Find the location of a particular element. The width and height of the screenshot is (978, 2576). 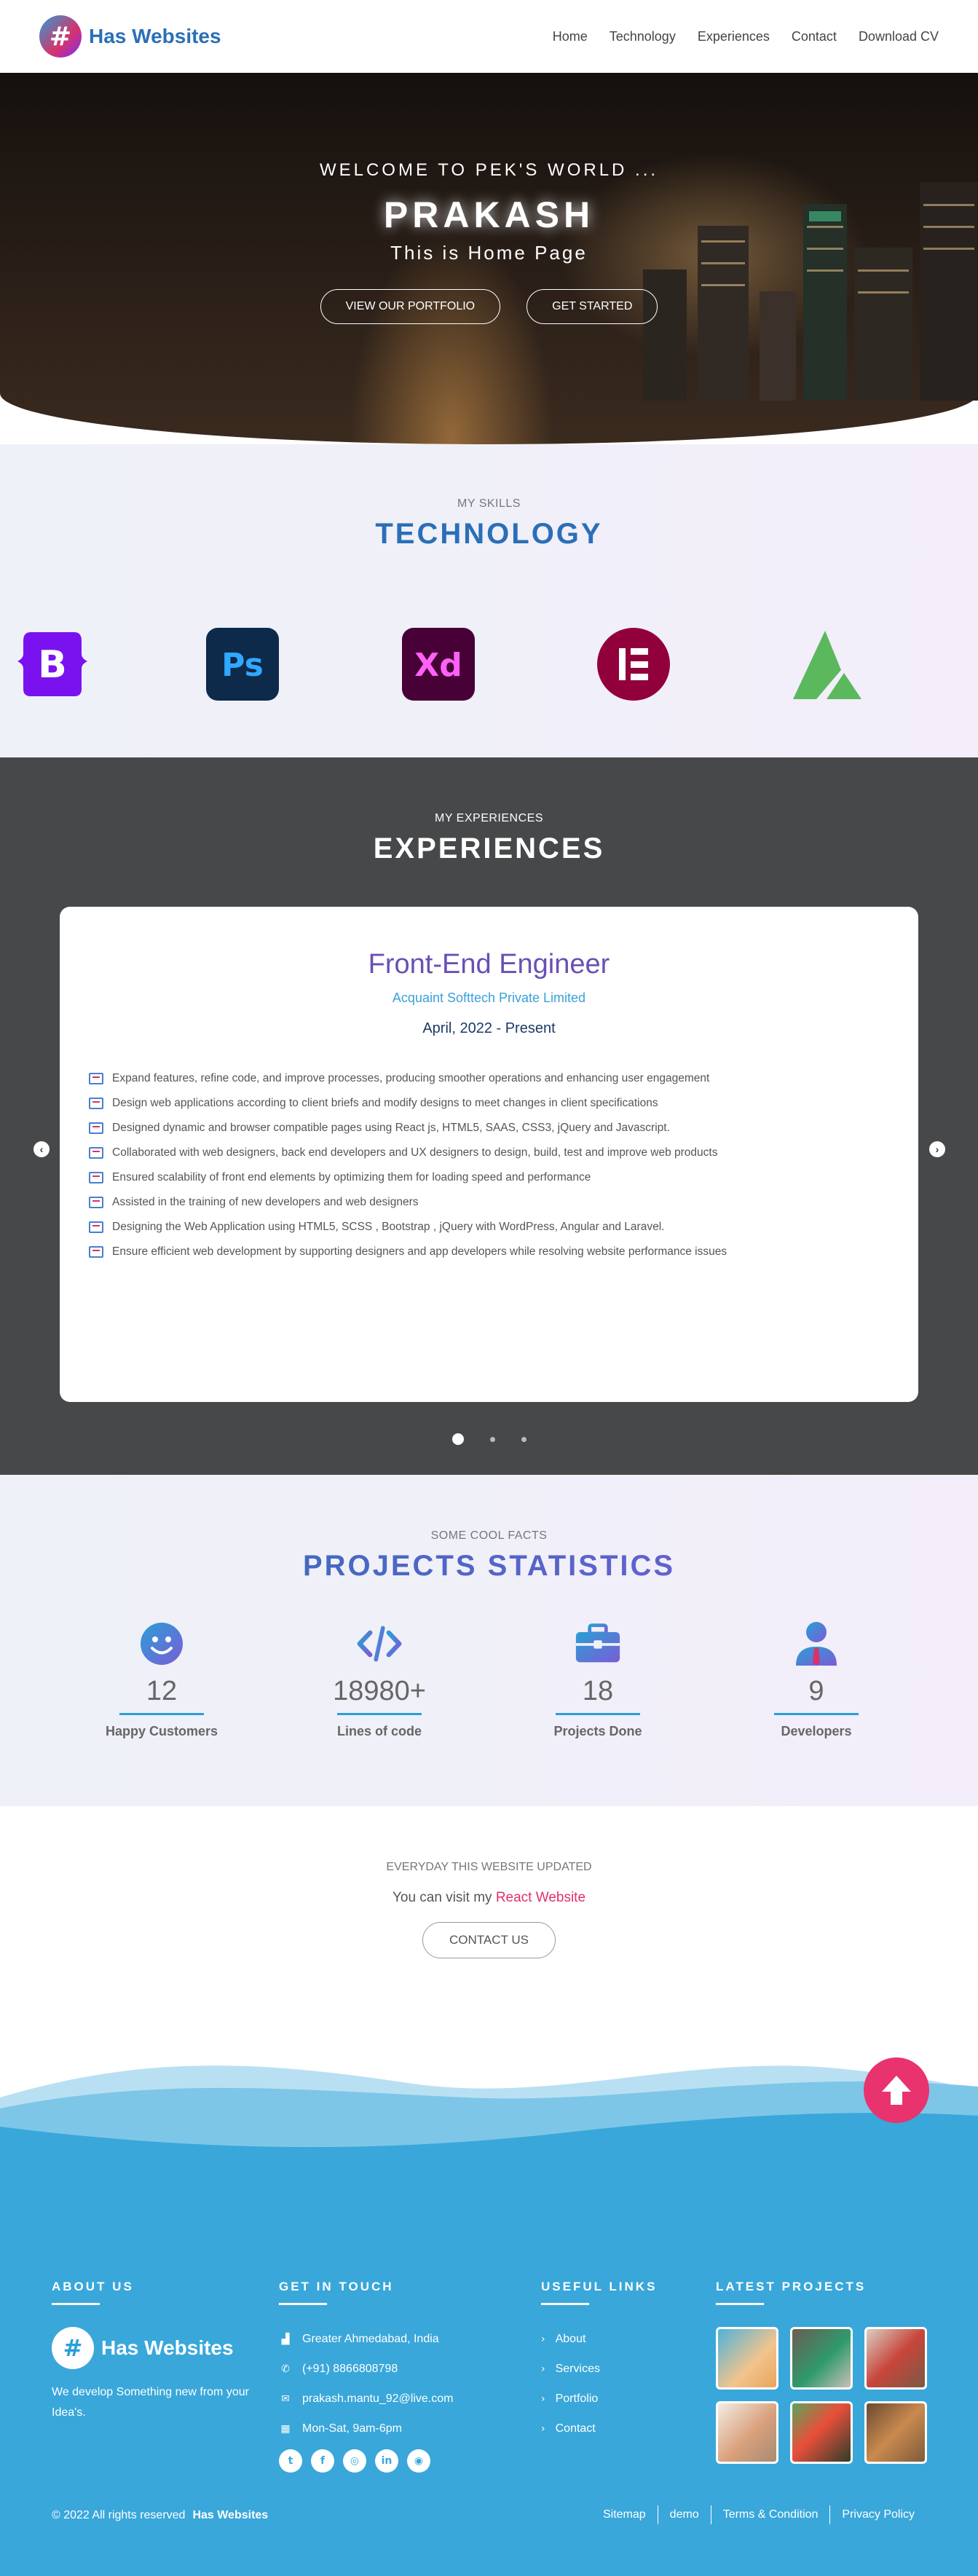

hero-name: PRAKASH is located at coordinates (489, 214).